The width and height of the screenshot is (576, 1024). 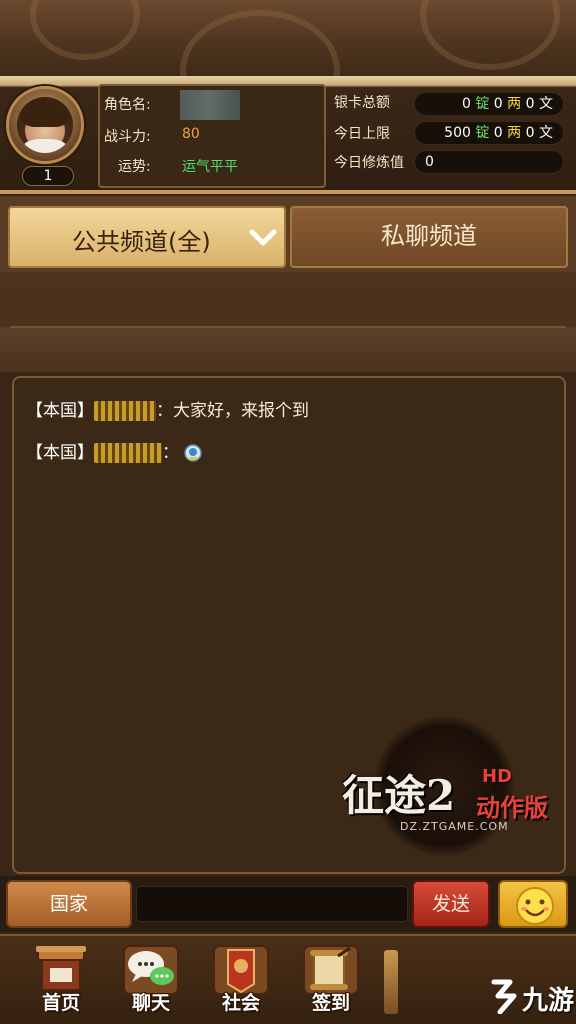 I want to click on send-button: 发送, so click(x=451, y=904).